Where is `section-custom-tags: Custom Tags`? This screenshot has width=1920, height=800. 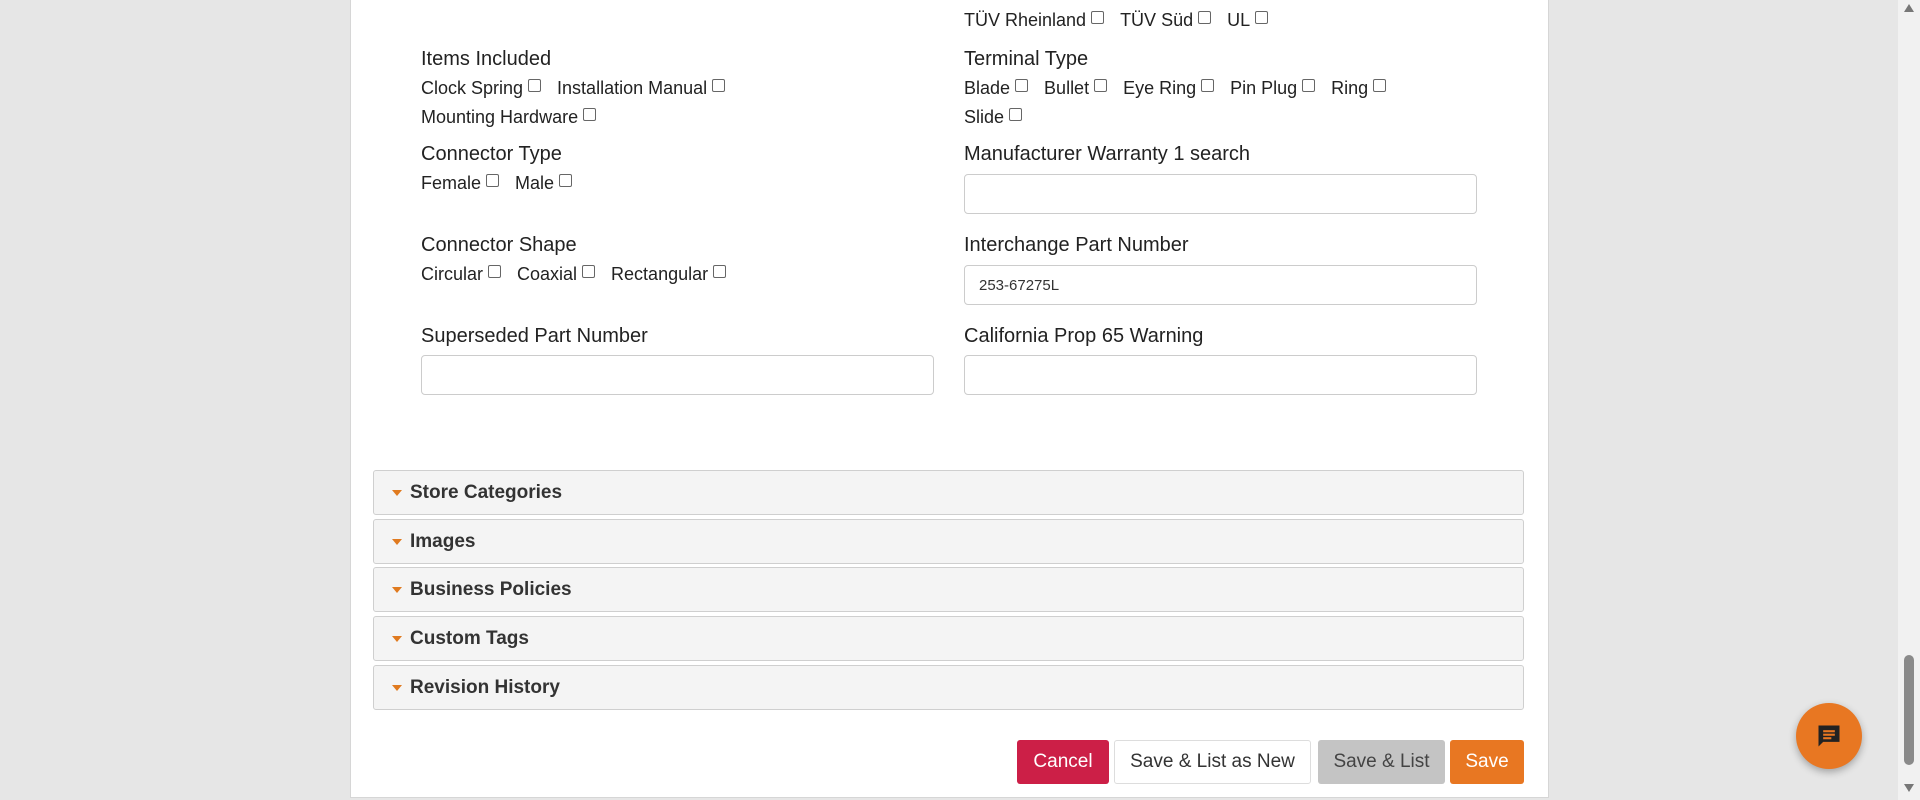
section-custom-tags: Custom Tags is located at coordinates (948, 638).